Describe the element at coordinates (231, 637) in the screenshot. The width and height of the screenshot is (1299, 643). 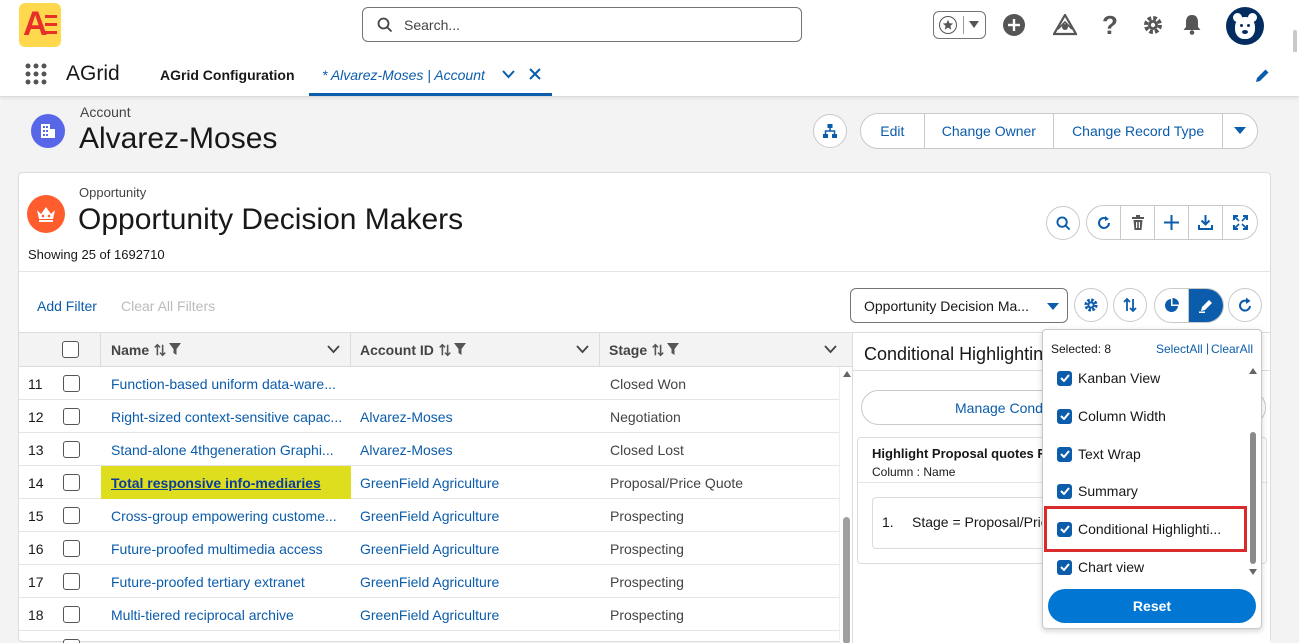
I see `opportunity-name-link: Reactive bifurcated groupware` at that location.